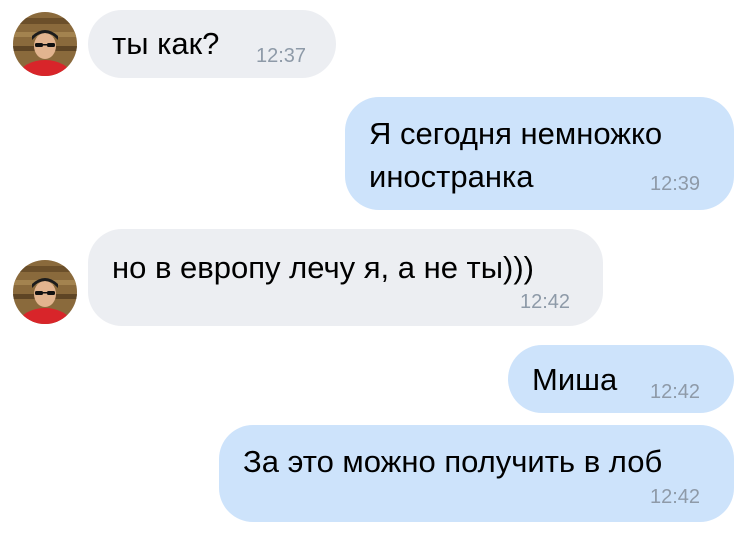 The image size is (750, 535). Describe the element at coordinates (323, 267) in the screenshot. I see `message-text: но в европу лечу я, а не ты)))` at that location.